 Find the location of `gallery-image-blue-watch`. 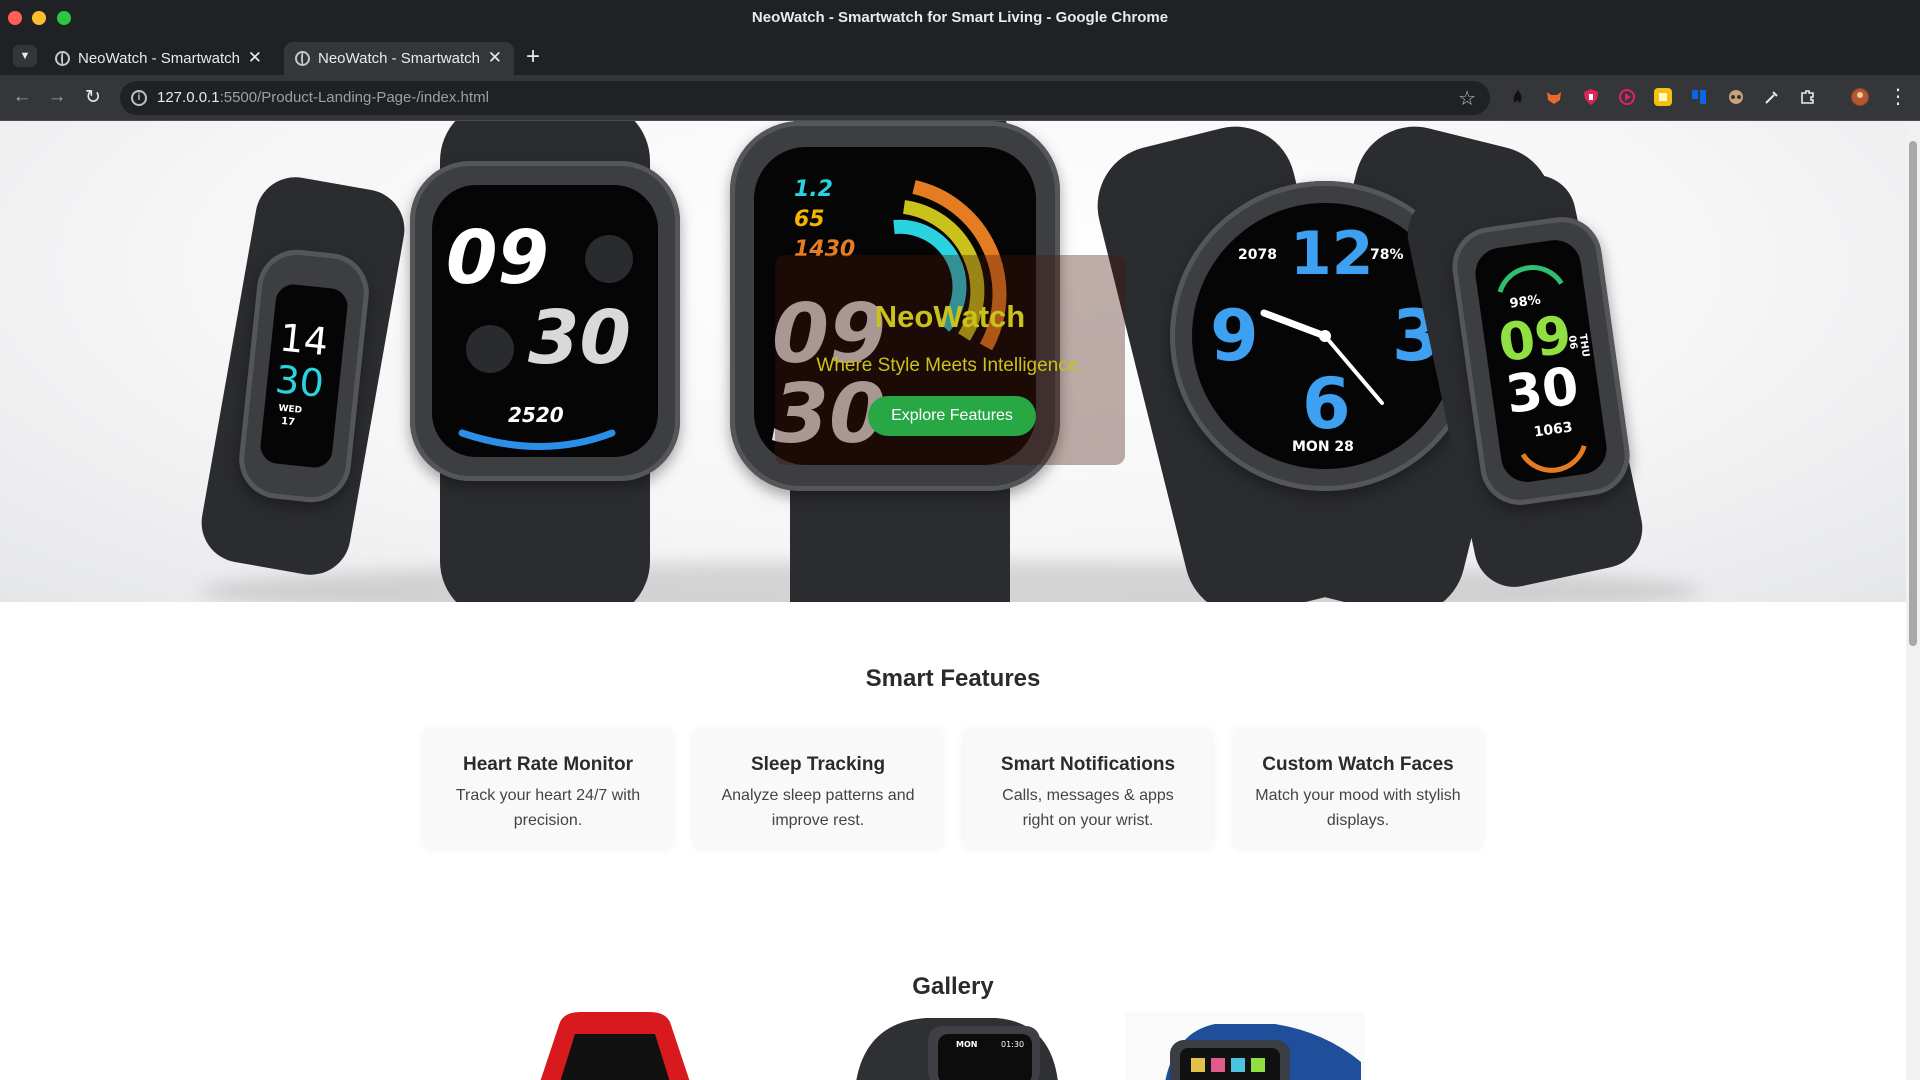

gallery-image-blue-watch is located at coordinates (1245, 1046).